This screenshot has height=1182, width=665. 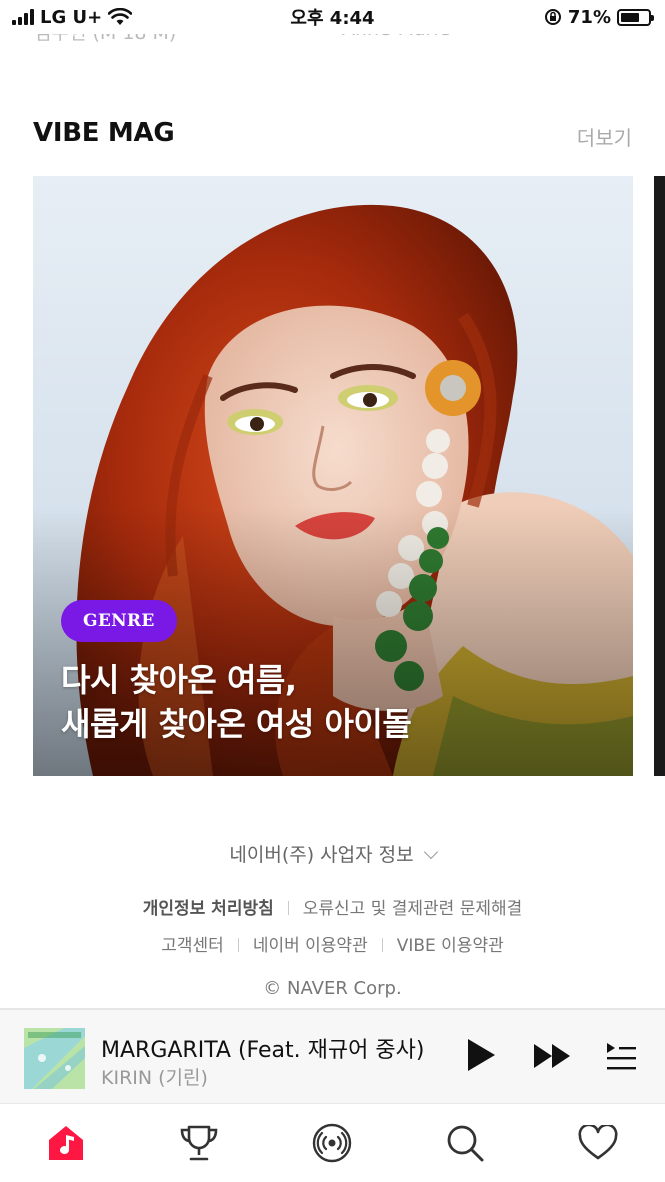 I want to click on radio-broadcast-icon, so click(x=332, y=1143).